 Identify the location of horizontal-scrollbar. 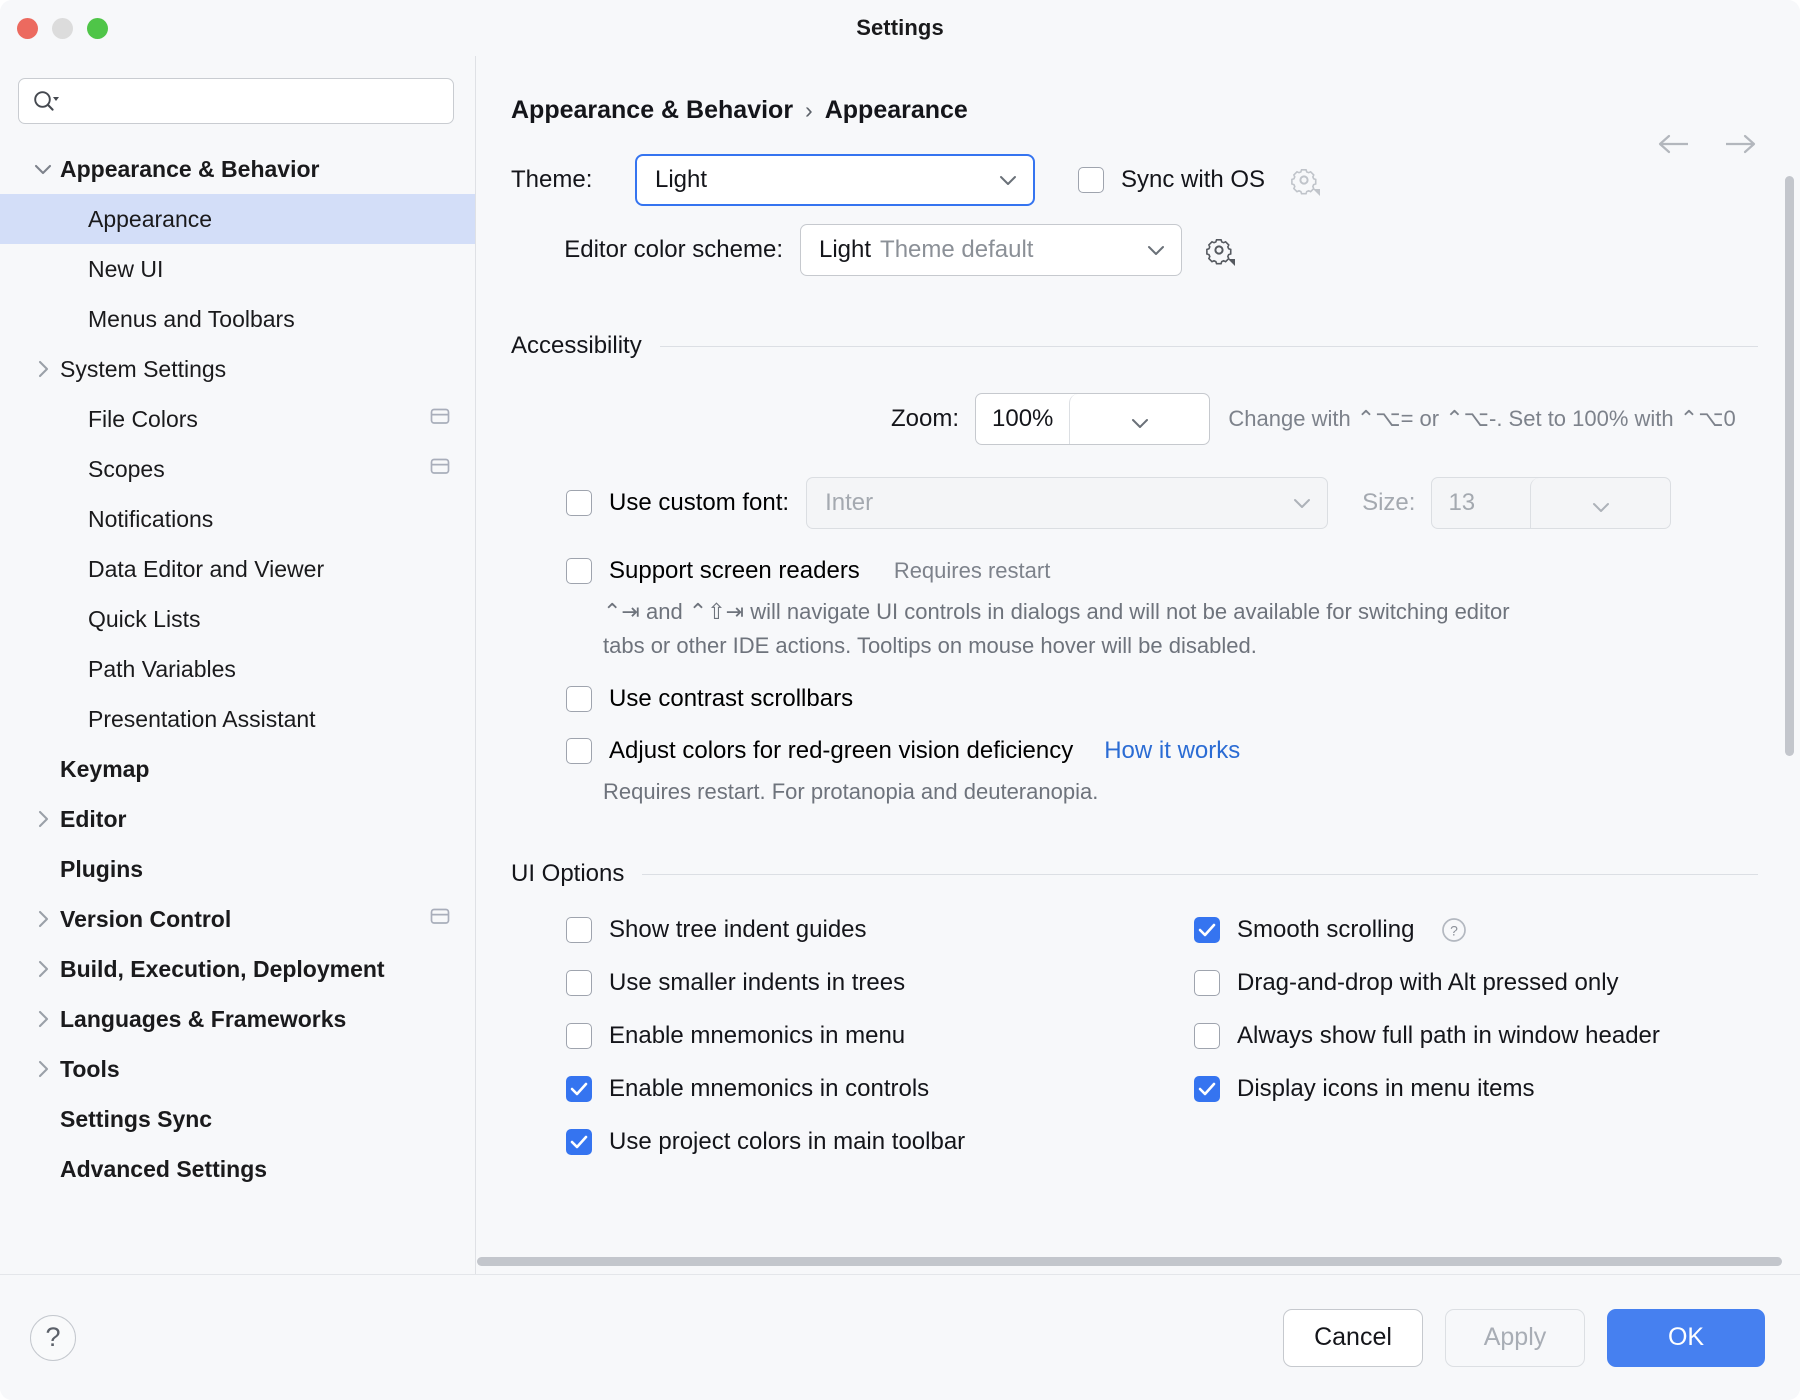
(1129, 1261).